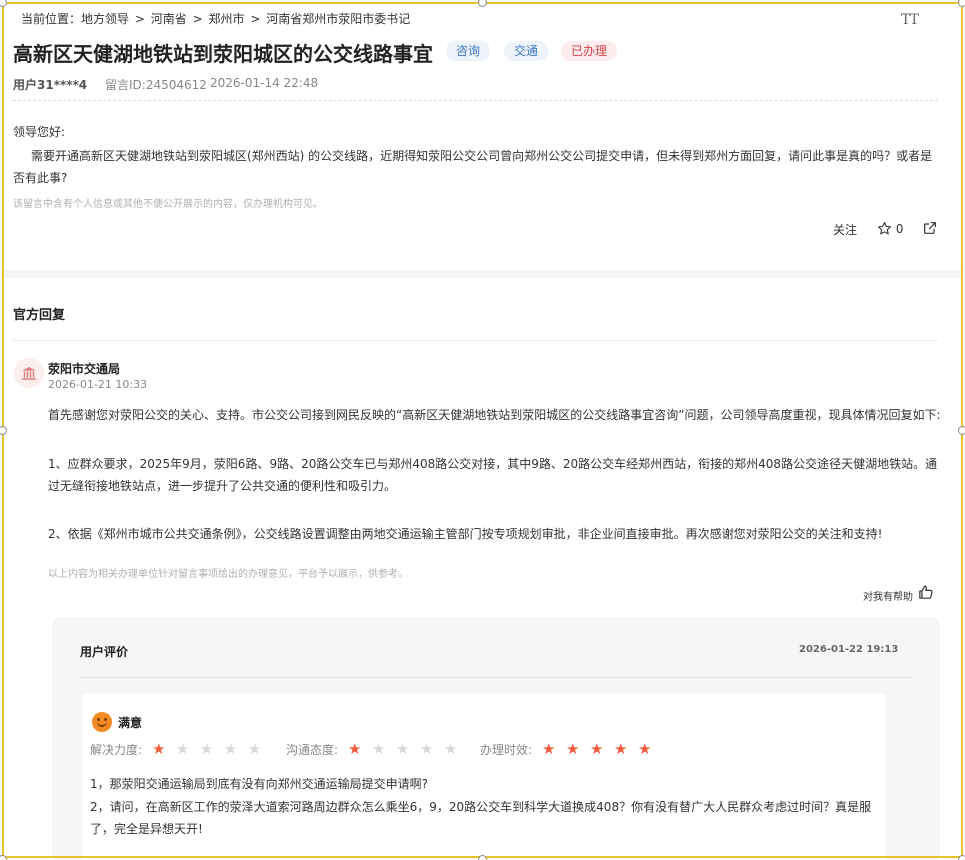 Image resolution: width=965 pixels, height=860 pixels. What do you see at coordinates (168, 204) in the screenshot?
I see `privacy-note: 该留言中含有个人信息或其他不便公开展示的内容，仅办理机构可见。` at bounding box center [168, 204].